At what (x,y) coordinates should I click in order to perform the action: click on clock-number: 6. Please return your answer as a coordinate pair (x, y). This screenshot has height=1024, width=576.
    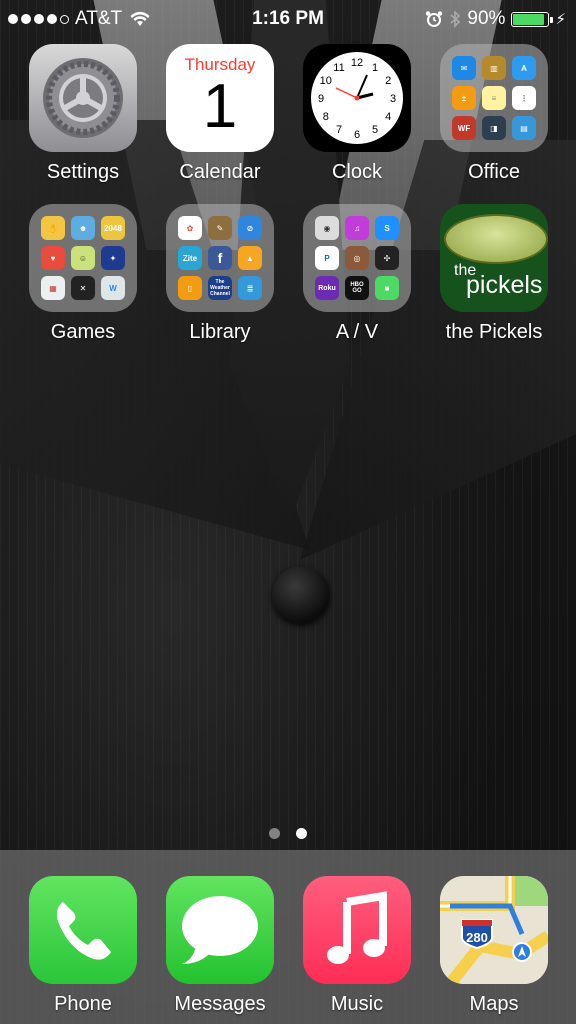
    Looking at the image, I should click on (357, 135).